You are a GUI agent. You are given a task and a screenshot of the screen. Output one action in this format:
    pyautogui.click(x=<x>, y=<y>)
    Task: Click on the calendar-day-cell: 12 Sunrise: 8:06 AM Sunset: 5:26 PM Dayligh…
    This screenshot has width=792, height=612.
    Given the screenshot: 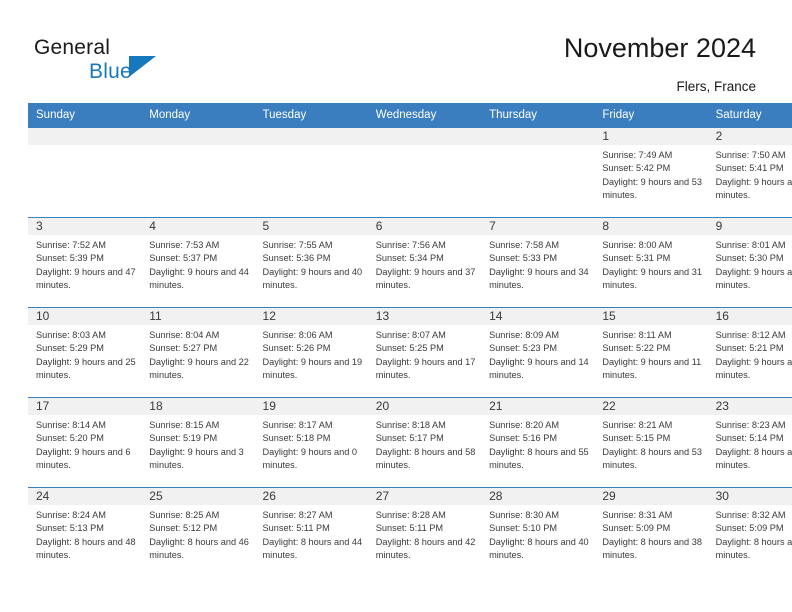 What is the action you would take?
    pyautogui.click(x=311, y=352)
    